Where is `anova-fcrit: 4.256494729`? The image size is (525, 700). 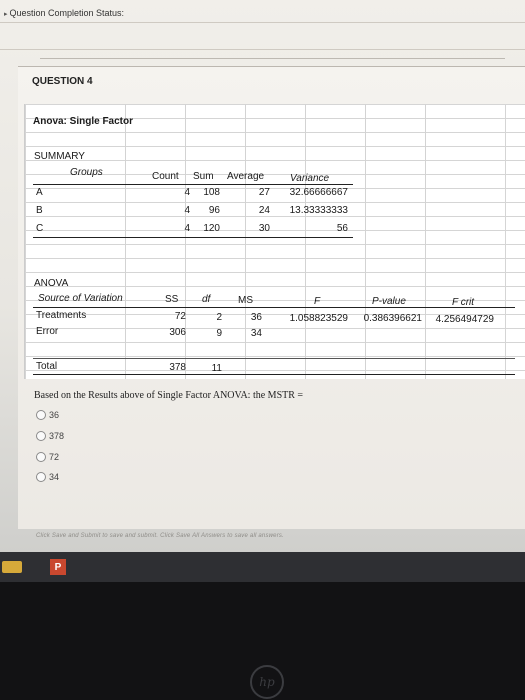 anova-fcrit: 4.256494729 is located at coordinates (464, 319).